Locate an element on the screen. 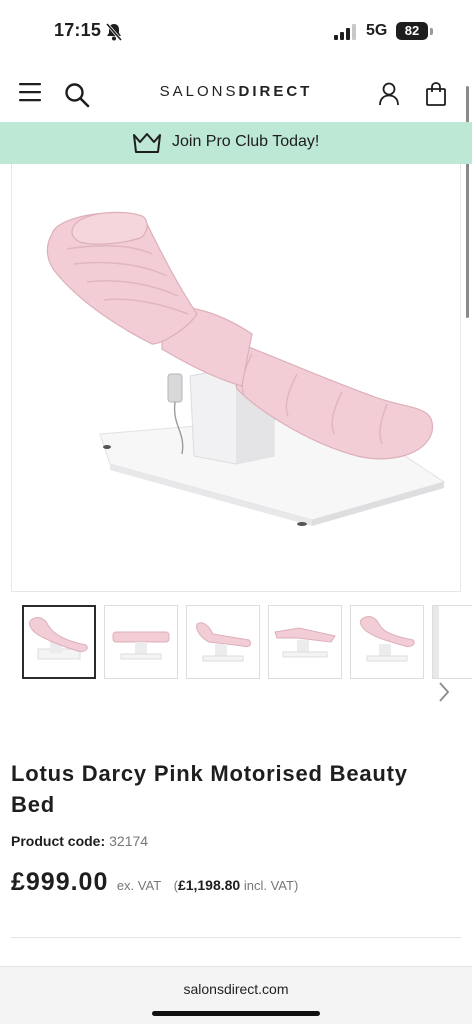 This screenshot has height=1024, width=472. product-code-label: Product code: is located at coordinates (58, 841).